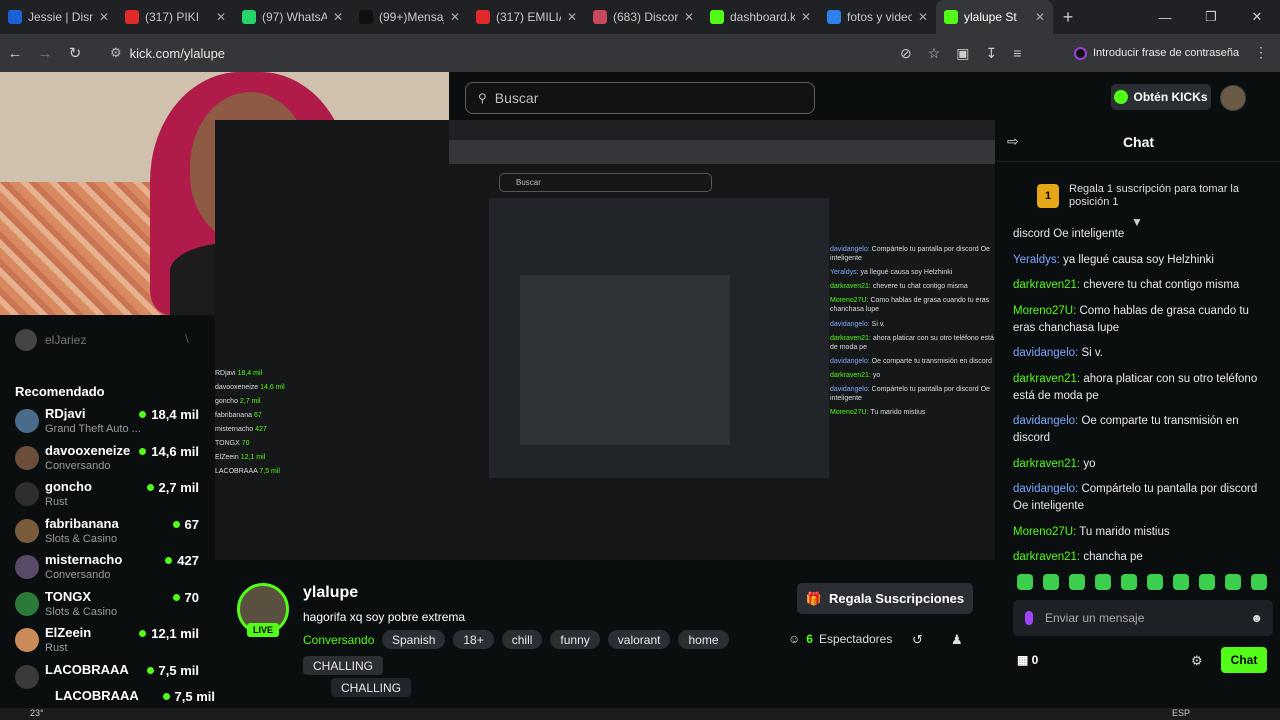  What do you see at coordinates (1165, 17) in the screenshot?
I see `minimize-button: —` at bounding box center [1165, 17].